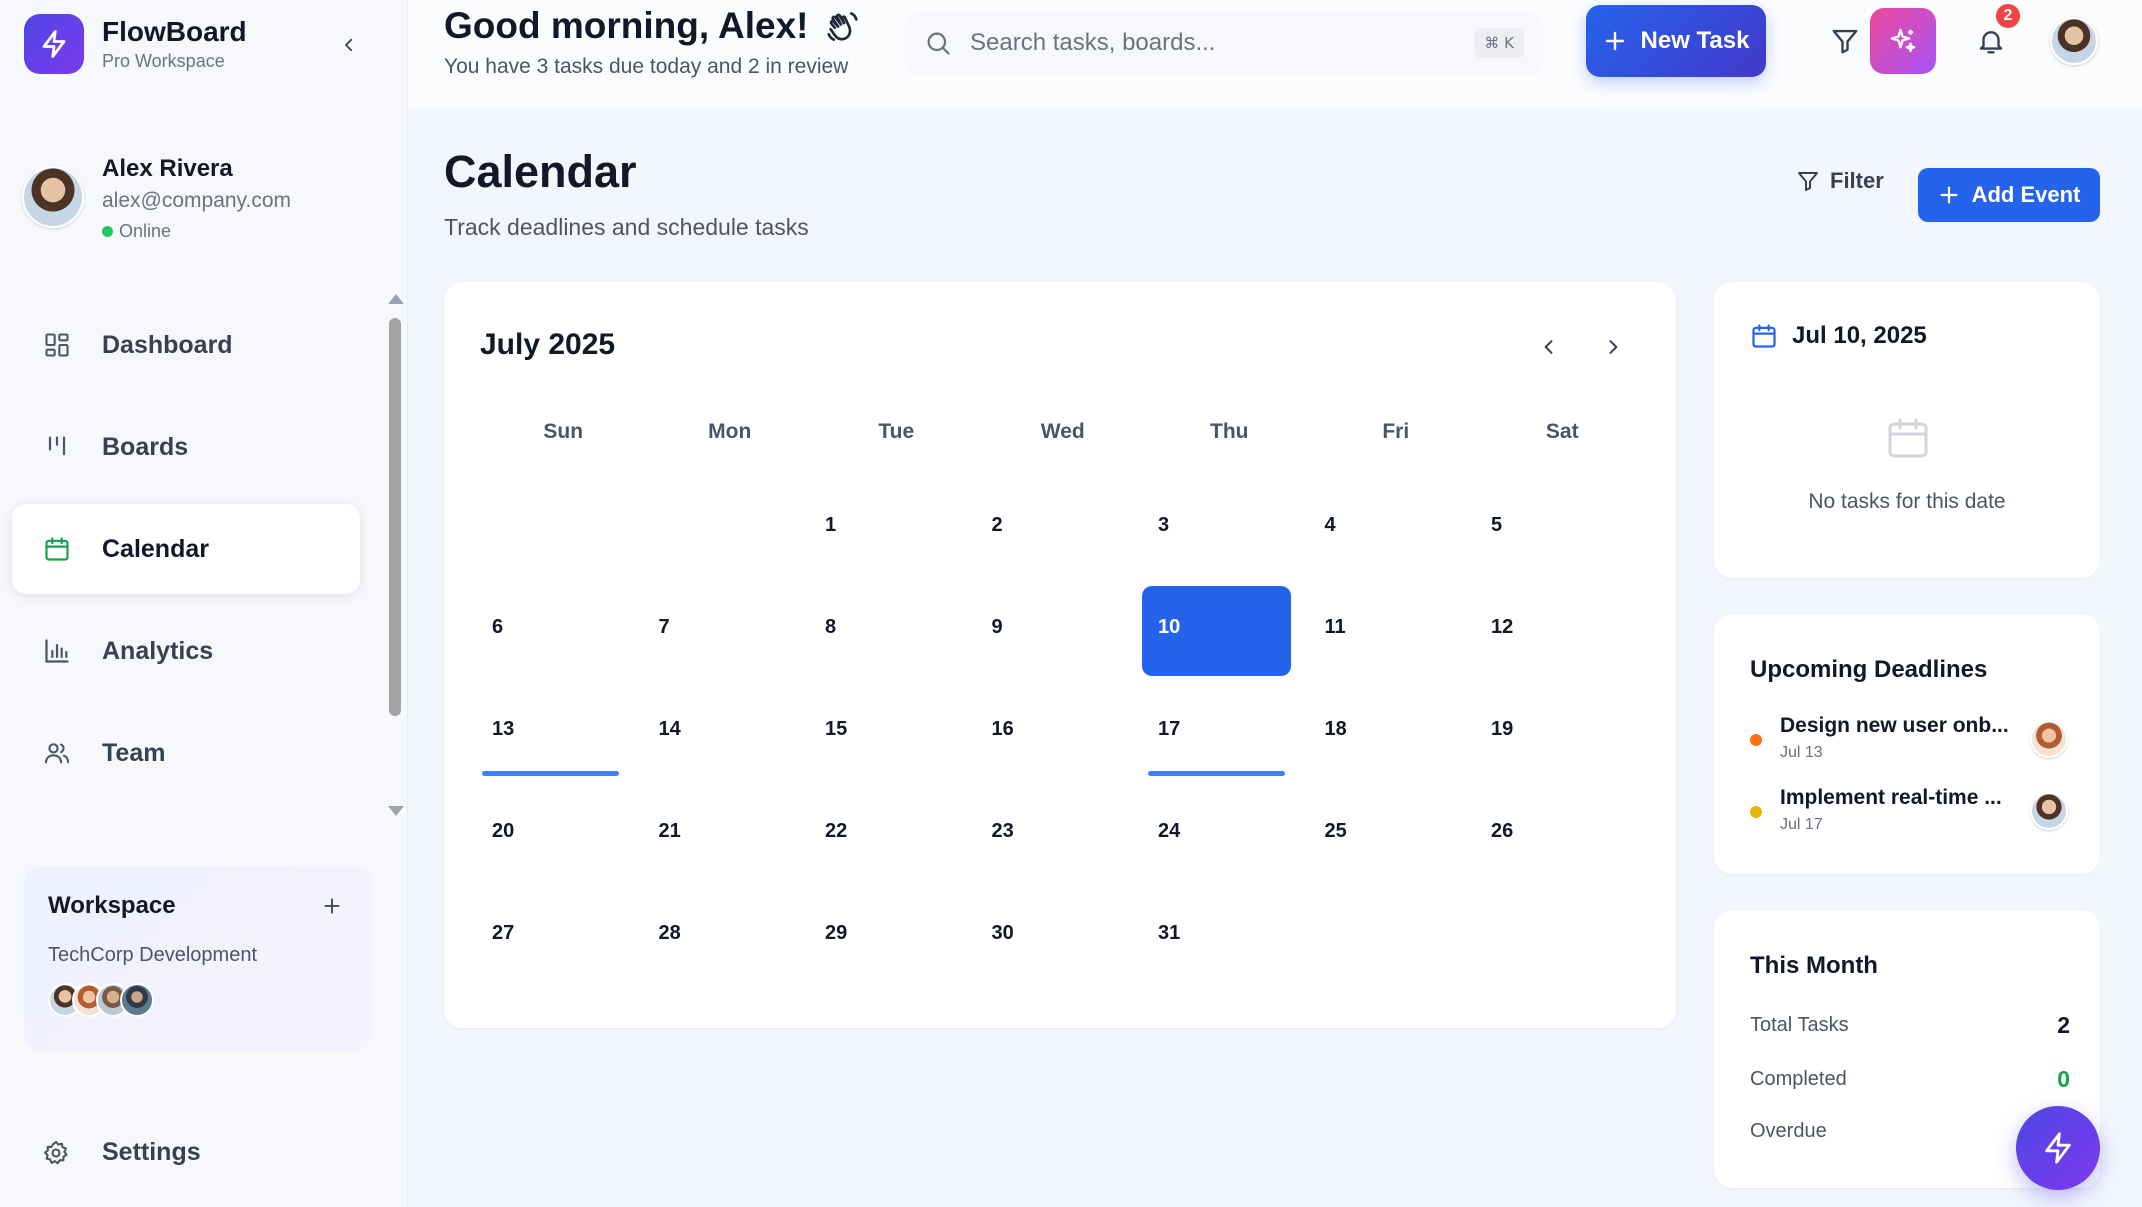  Describe the element at coordinates (1910, 814) in the screenshot. I see `deadline-item: Implement real-time ... Jul 17` at that location.